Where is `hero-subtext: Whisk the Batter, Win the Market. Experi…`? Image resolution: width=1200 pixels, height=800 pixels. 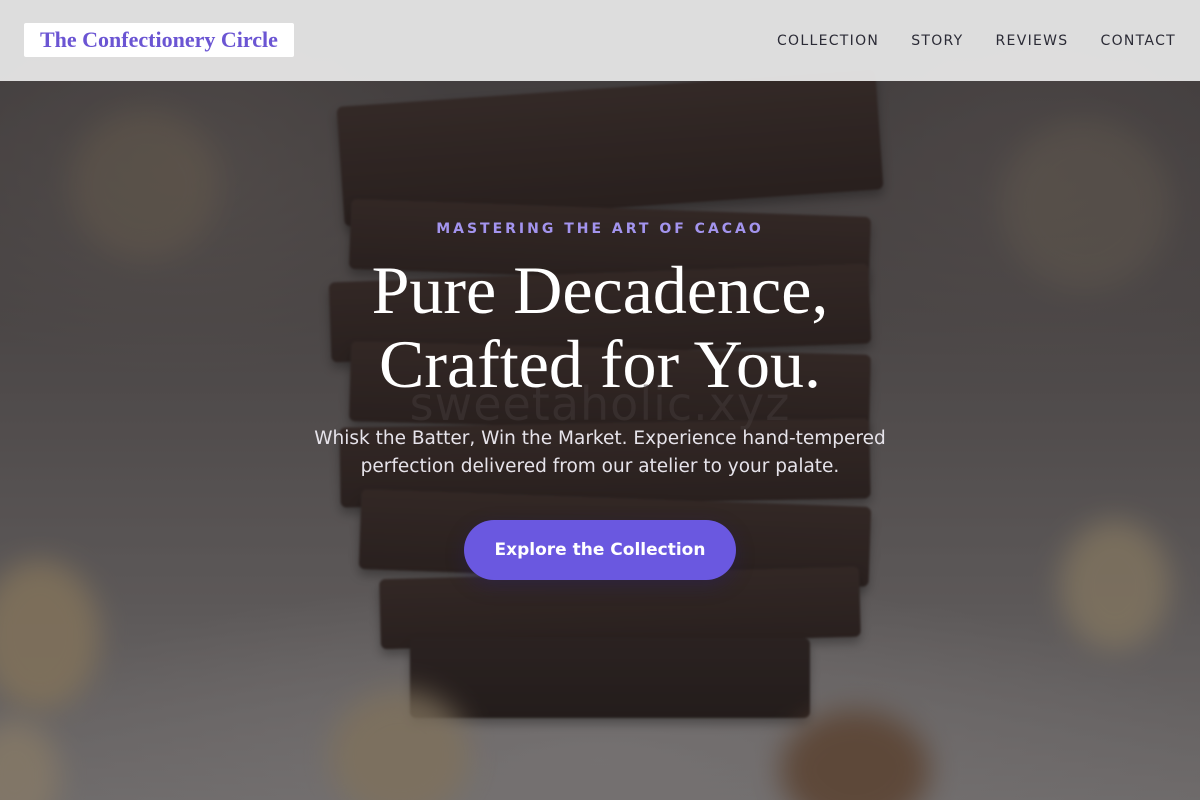
hero-subtext: Whisk the Batter, Win the Market. Experi… is located at coordinates (600, 452).